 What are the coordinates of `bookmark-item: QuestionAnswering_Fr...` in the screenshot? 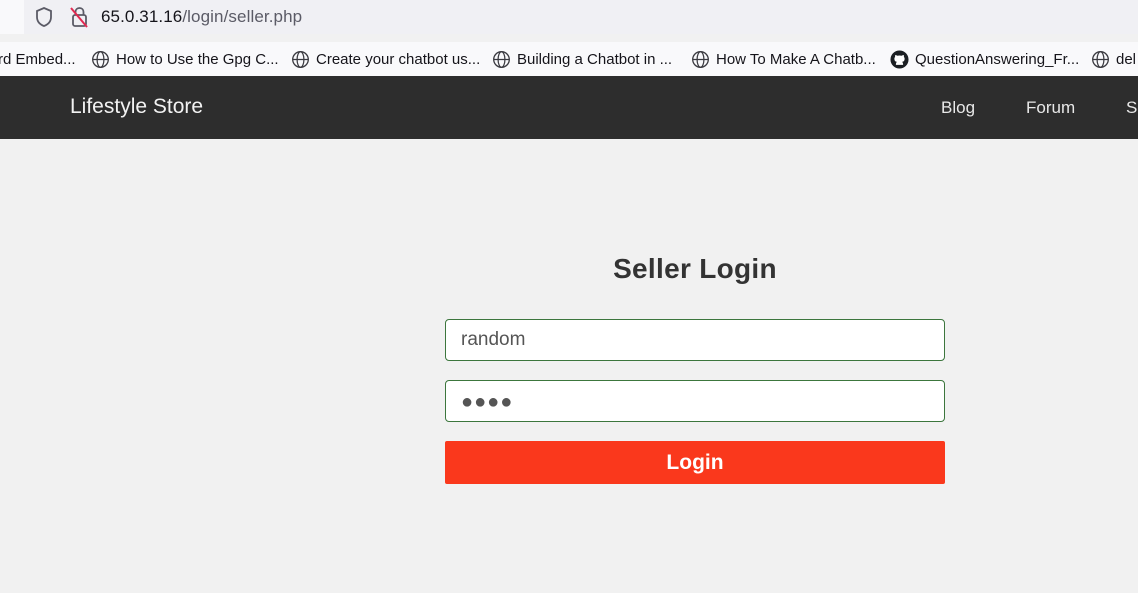 It's located at (984, 59).